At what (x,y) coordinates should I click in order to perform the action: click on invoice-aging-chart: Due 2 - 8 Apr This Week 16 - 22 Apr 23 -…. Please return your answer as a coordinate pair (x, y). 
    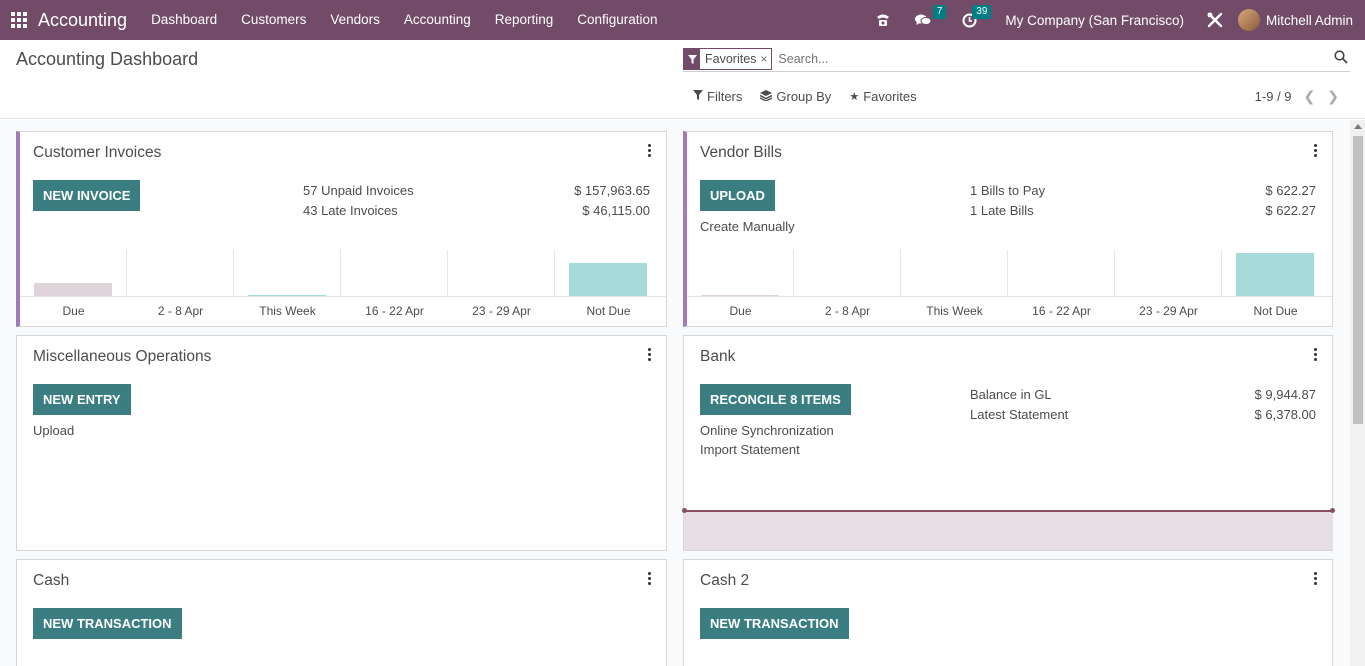
    Looking at the image, I should click on (343, 287).